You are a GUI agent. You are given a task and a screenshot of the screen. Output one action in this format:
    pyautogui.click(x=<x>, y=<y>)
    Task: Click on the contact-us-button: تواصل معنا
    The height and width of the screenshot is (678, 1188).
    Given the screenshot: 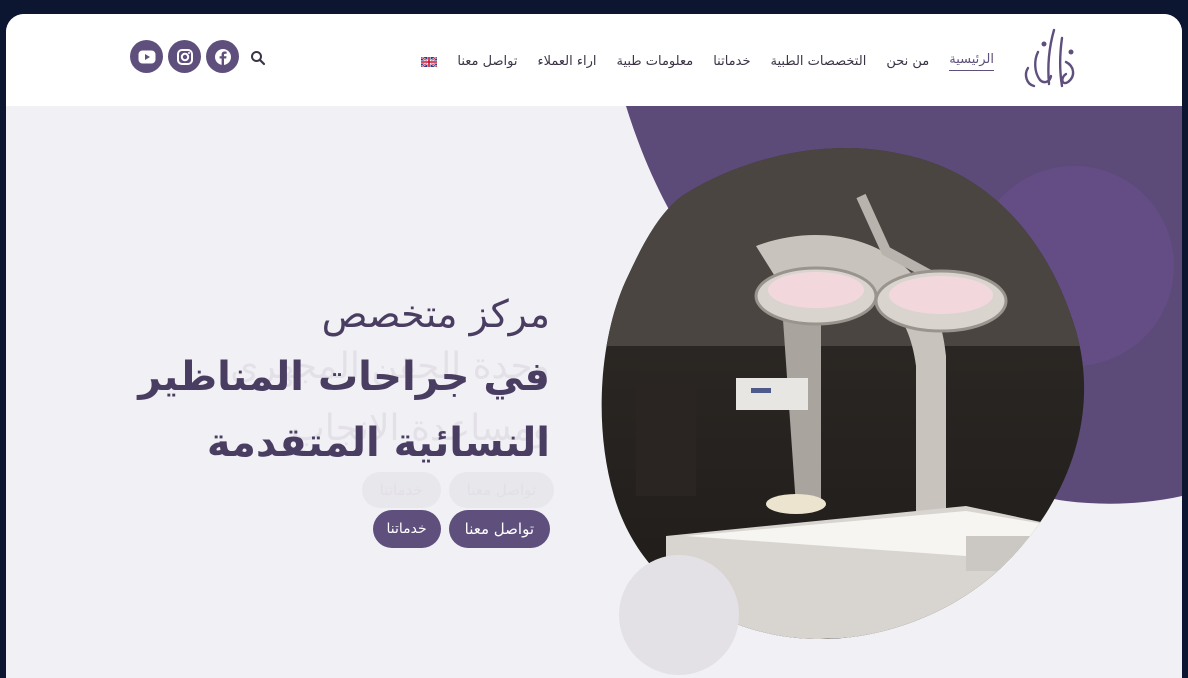 What is the action you would take?
    pyautogui.click(x=499, y=529)
    